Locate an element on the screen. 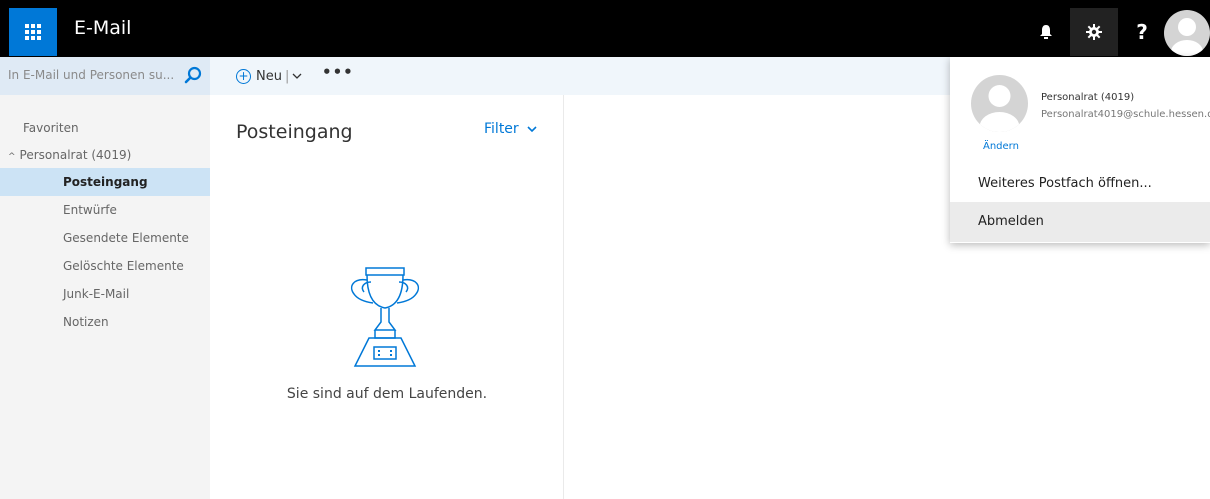 This screenshot has width=1210, height=499. sidebar-item-notizen: Notizen is located at coordinates (105, 322).